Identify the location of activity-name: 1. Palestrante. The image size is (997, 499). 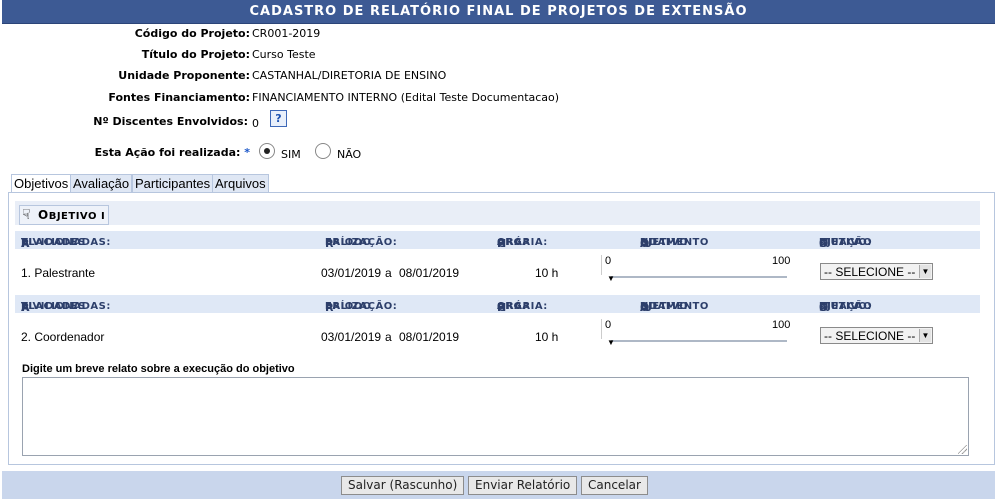
(58, 273).